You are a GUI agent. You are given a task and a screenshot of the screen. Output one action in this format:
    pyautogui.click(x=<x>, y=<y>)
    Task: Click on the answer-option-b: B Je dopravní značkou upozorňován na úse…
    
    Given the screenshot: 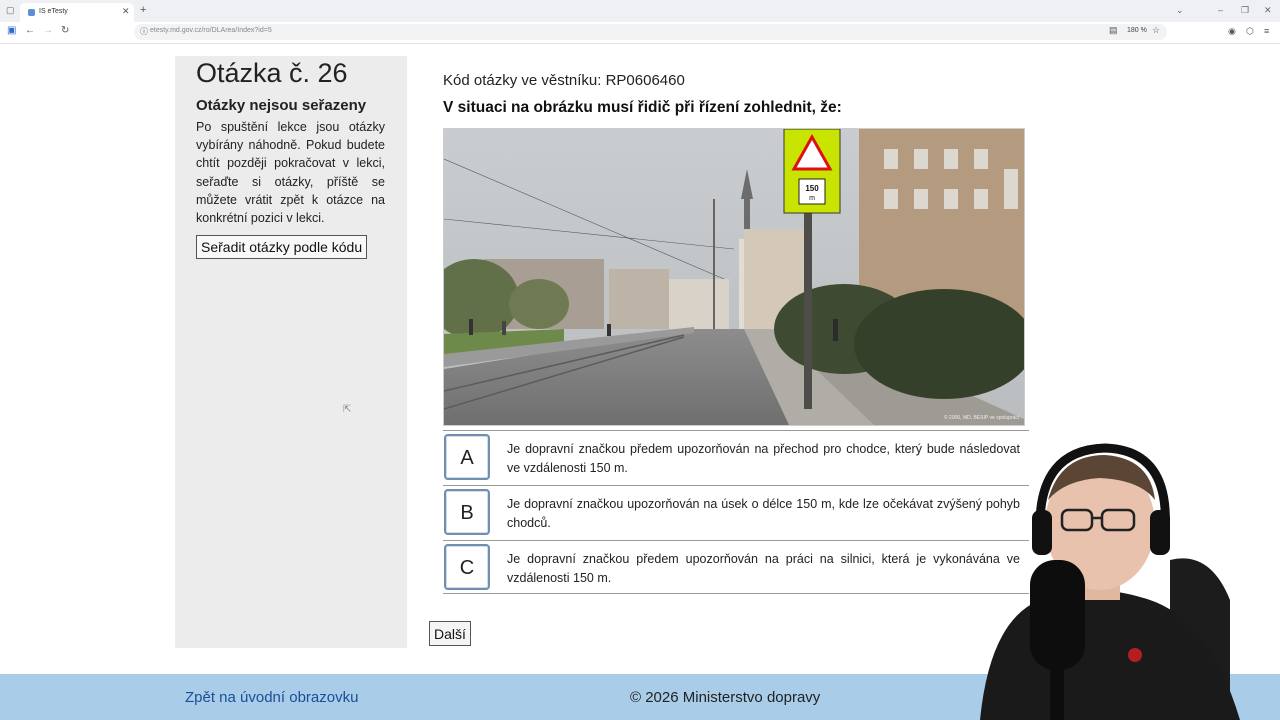 What is the action you would take?
    pyautogui.click(x=736, y=511)
    